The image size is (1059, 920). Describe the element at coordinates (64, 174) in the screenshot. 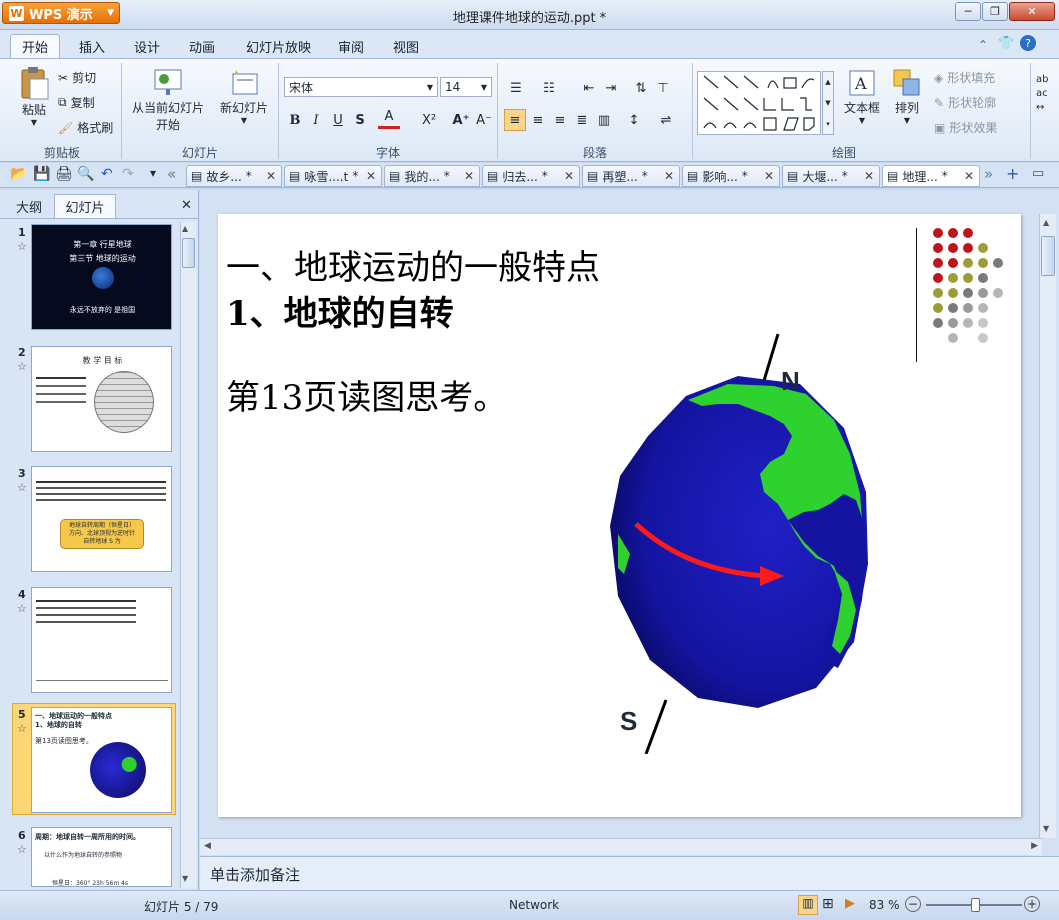

I see `print-icon: 🖨` at that location.